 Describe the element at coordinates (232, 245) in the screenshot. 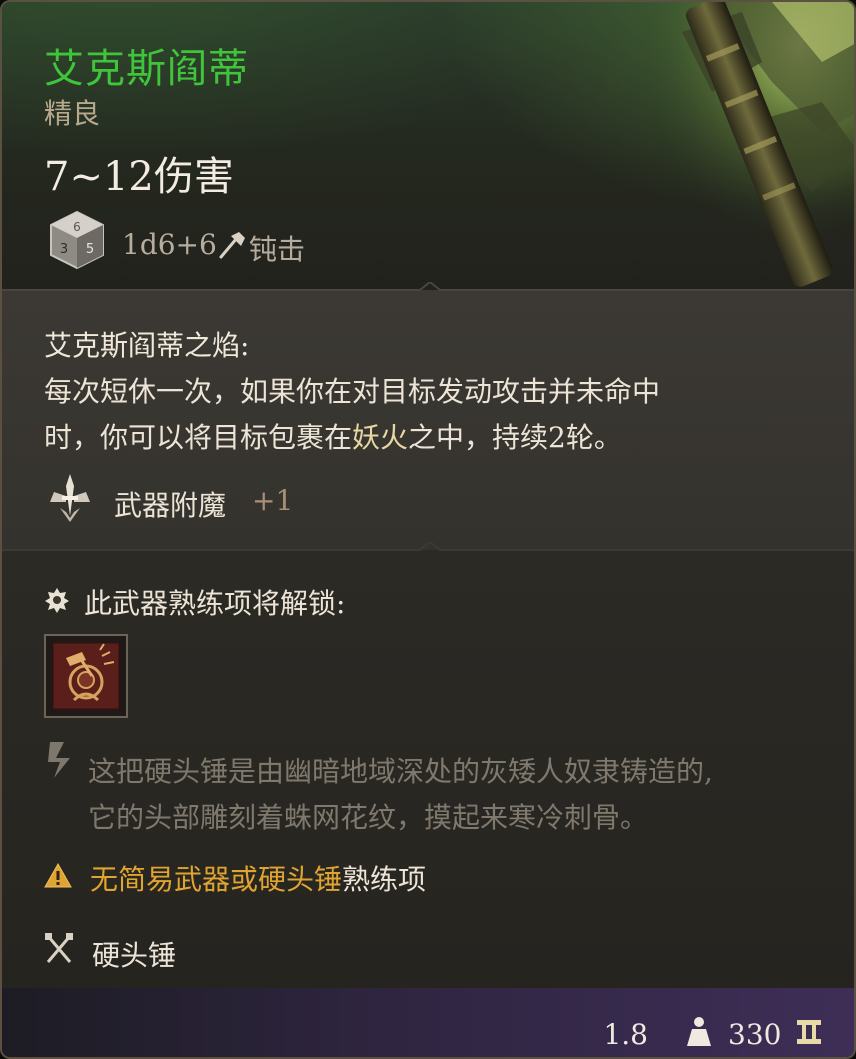

I see `bludgeon-hammer-icon` at that location.